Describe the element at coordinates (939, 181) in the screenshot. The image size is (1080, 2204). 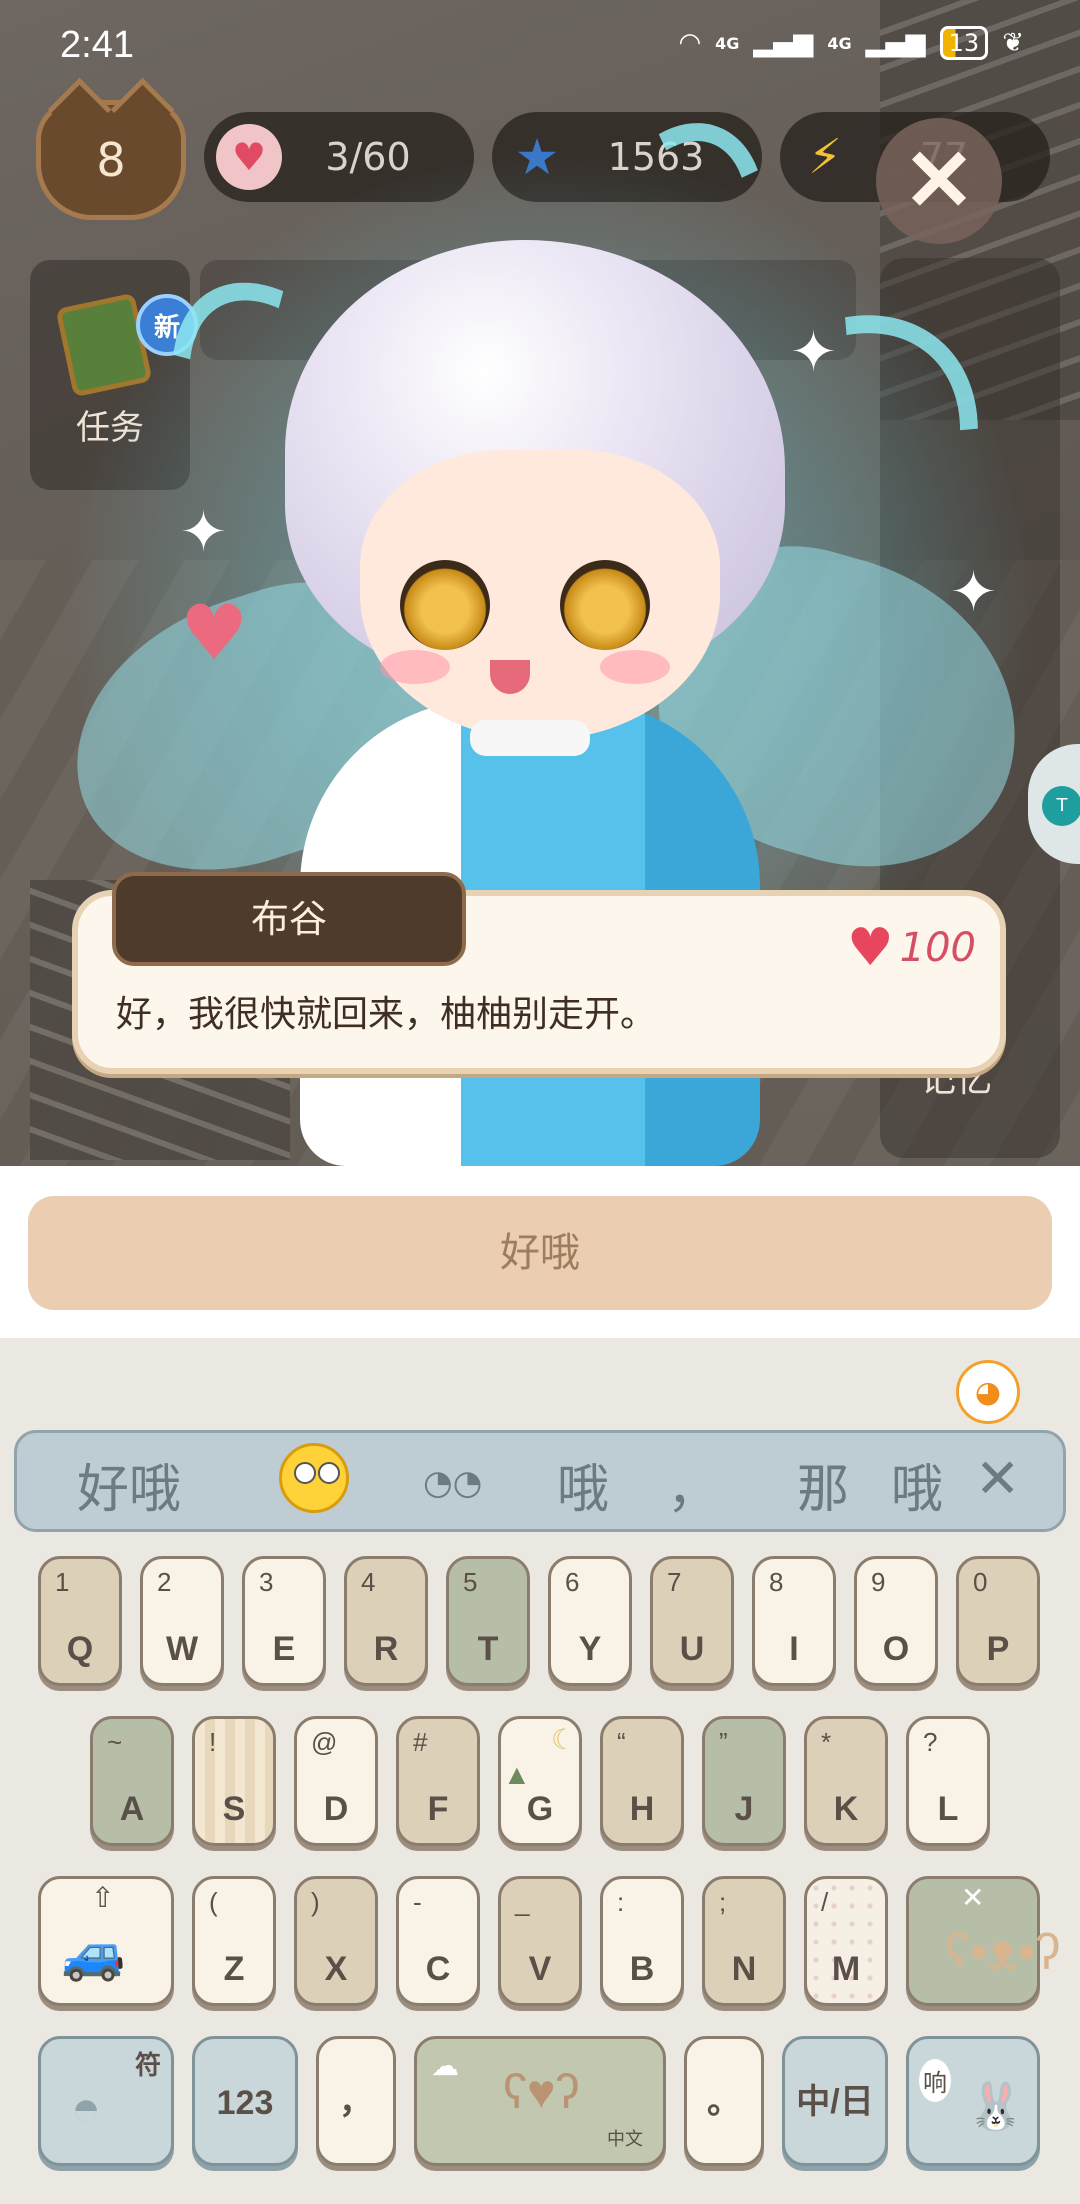
I see `close-button: ✕` at that location.